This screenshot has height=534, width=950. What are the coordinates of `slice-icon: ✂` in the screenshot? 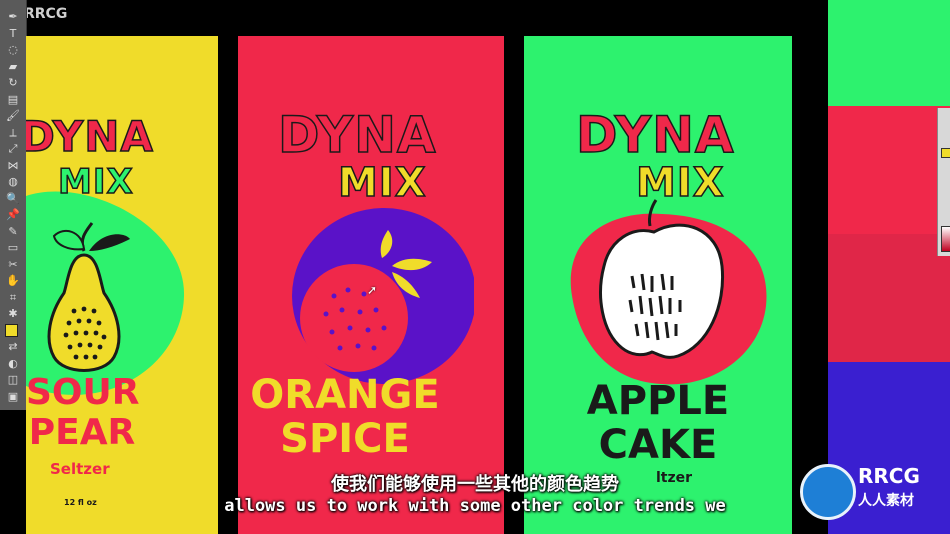 It's located at (13, 265).